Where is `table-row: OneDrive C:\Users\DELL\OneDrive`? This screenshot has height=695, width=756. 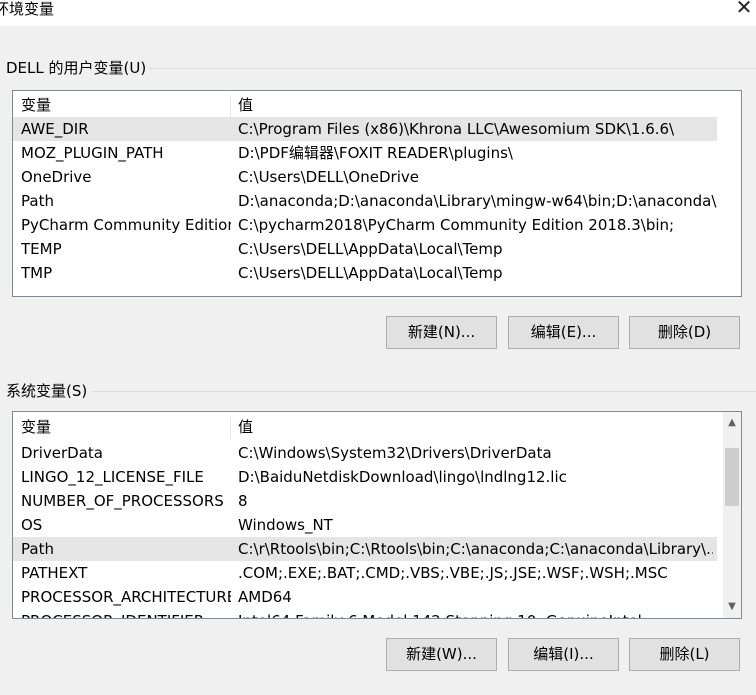
table-row: OneDrive C:\Users\DELL\OneDrive is located at coordinates (365, 177).